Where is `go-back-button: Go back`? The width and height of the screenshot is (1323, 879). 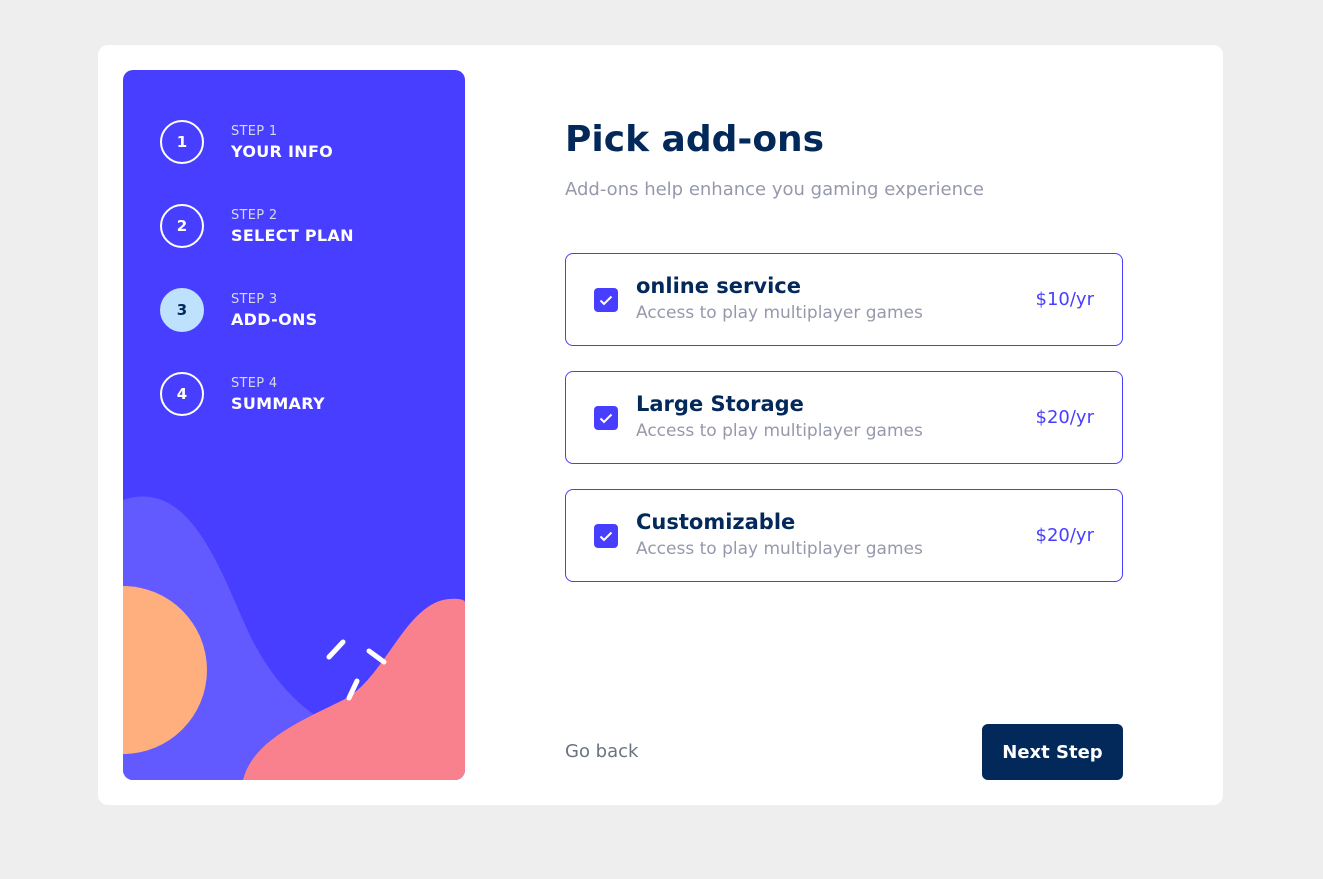 go-back-button: Go back is located at coordinates (601, 751).